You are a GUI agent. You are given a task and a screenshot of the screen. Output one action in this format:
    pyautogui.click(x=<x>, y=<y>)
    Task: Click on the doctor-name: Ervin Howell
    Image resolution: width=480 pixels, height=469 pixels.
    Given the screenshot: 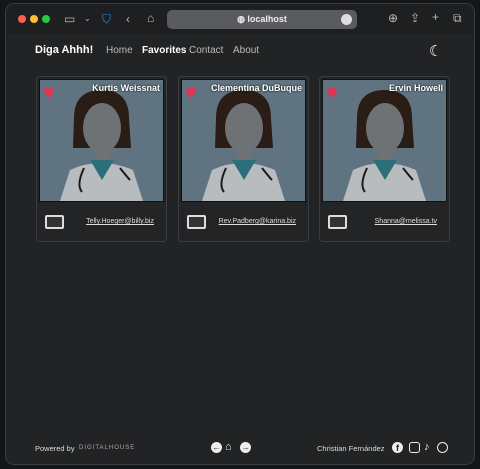 What is the action you would take?
    pyautogui.click(x=415, y=88)
    